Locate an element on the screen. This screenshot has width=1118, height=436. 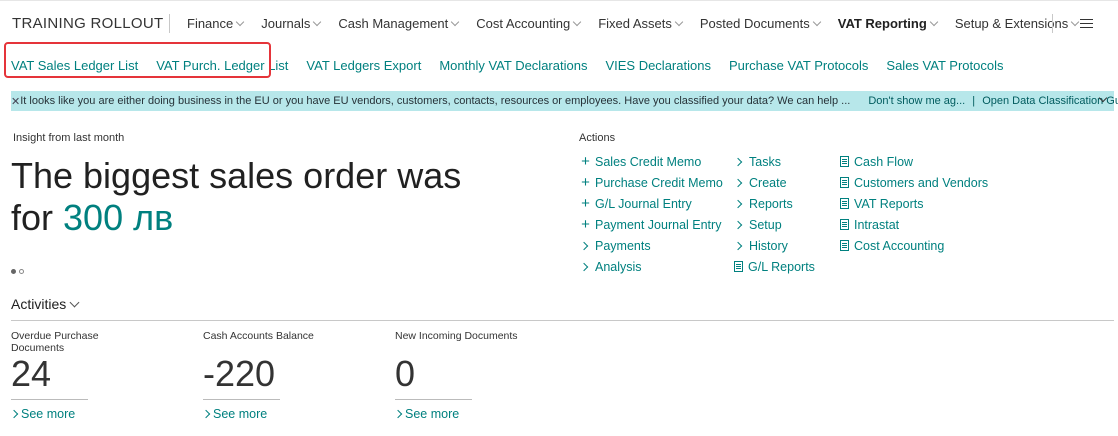
action-label: History is located at coordinates (768, 245).